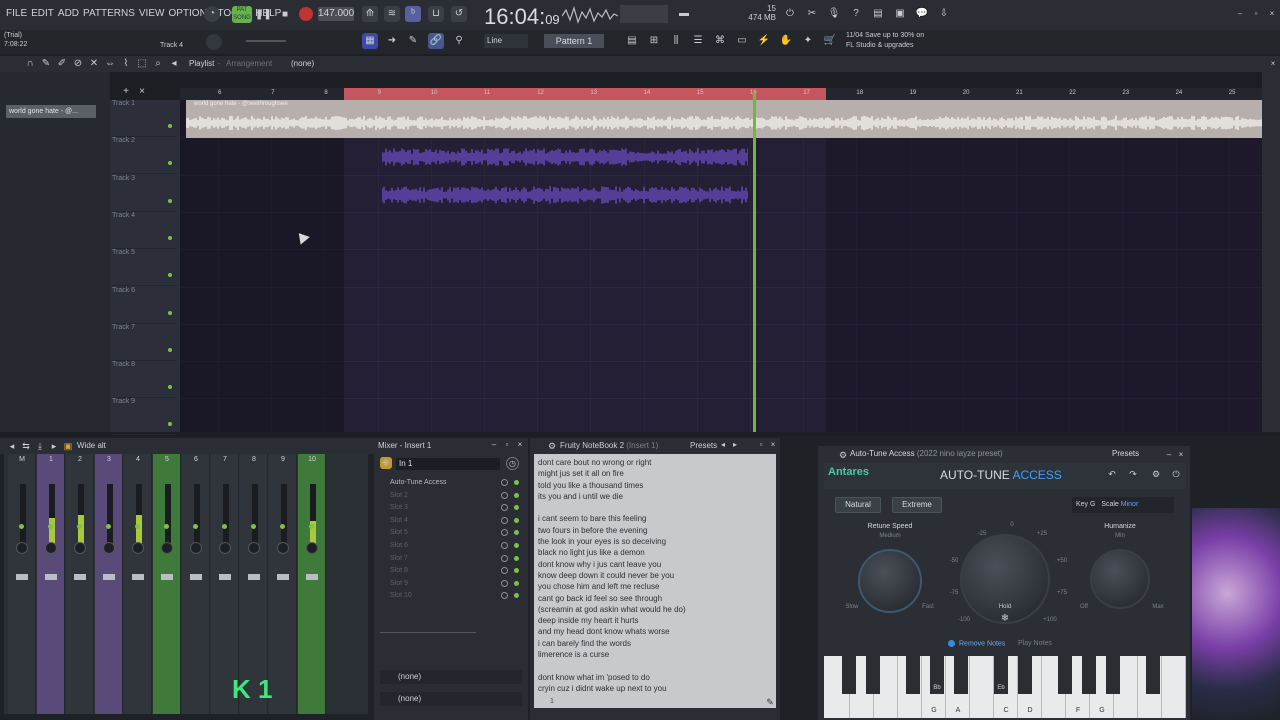  Describe the element at coordinates (283, 584) in the screenshot. I see `mixer-strip: 9` at that location.